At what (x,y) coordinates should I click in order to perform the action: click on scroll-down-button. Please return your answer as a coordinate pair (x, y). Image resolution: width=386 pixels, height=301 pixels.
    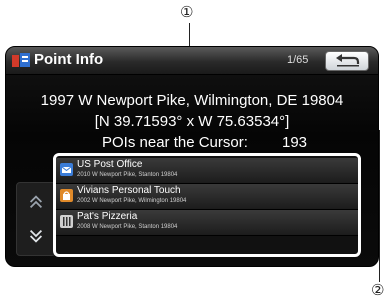
    Looking at the image, I should click on (36, 236).